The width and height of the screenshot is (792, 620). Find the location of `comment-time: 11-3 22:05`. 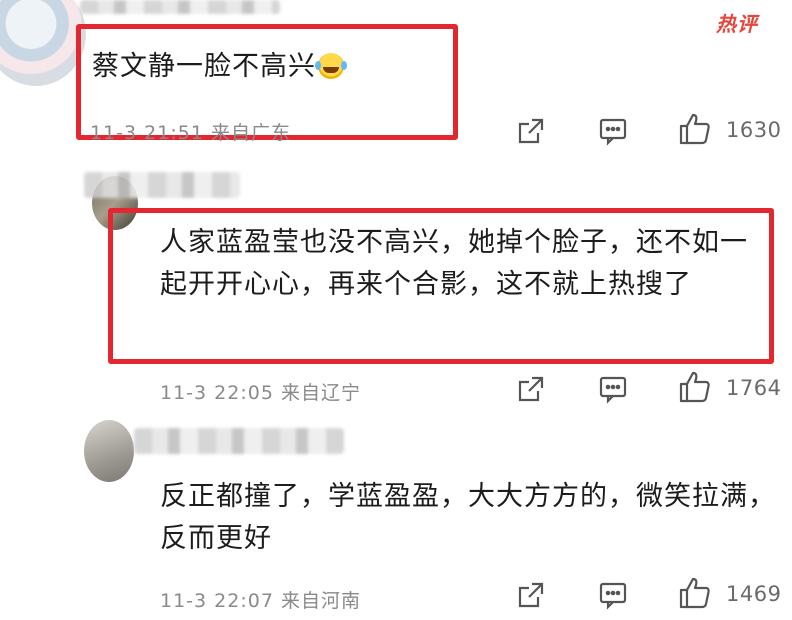

comment-time: 11-3 22:05 is located at coordinates (217, 393).